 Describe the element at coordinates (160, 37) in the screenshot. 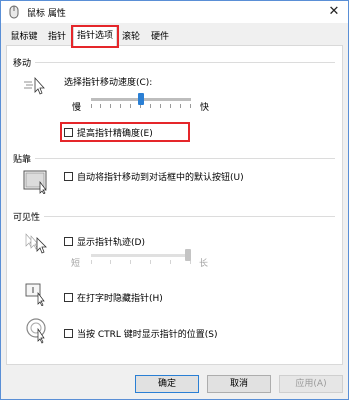

I see `tab-hardware: 硬件` at that location.